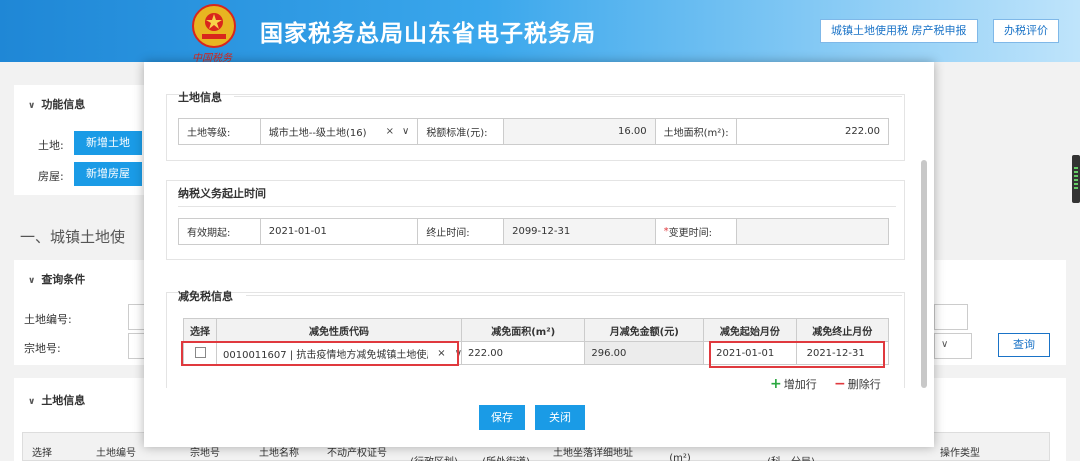 The image size is (1080, 461). What do you see at coordinates (840, 384) in the screenshot?
I see `minus-icon: −` at bounding box center [840, 384].